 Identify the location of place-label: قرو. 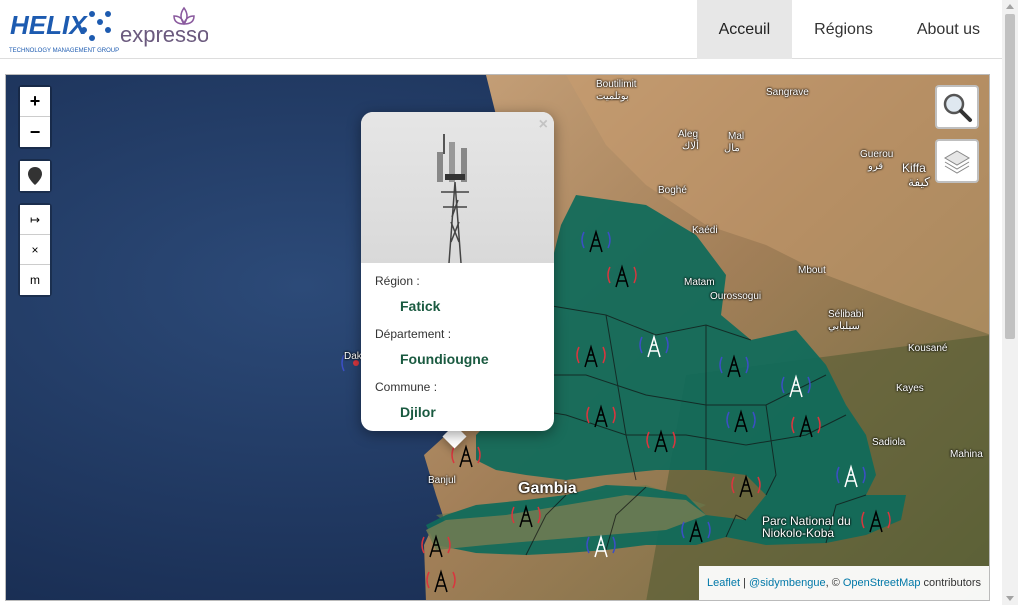
(876, 166).